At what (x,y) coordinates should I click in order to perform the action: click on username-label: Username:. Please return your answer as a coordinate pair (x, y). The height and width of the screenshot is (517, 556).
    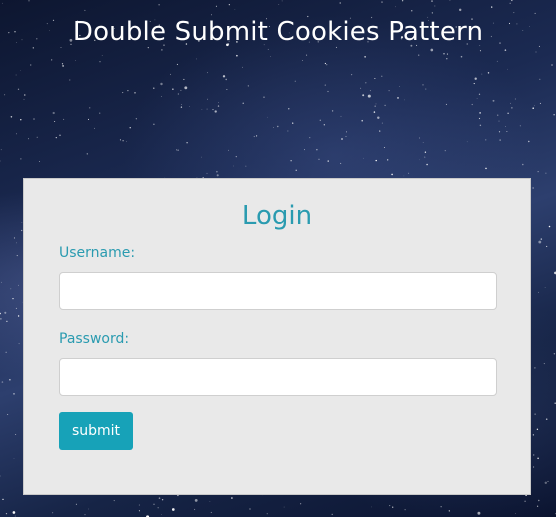
    Looking at the image, I should click on (97, 253).